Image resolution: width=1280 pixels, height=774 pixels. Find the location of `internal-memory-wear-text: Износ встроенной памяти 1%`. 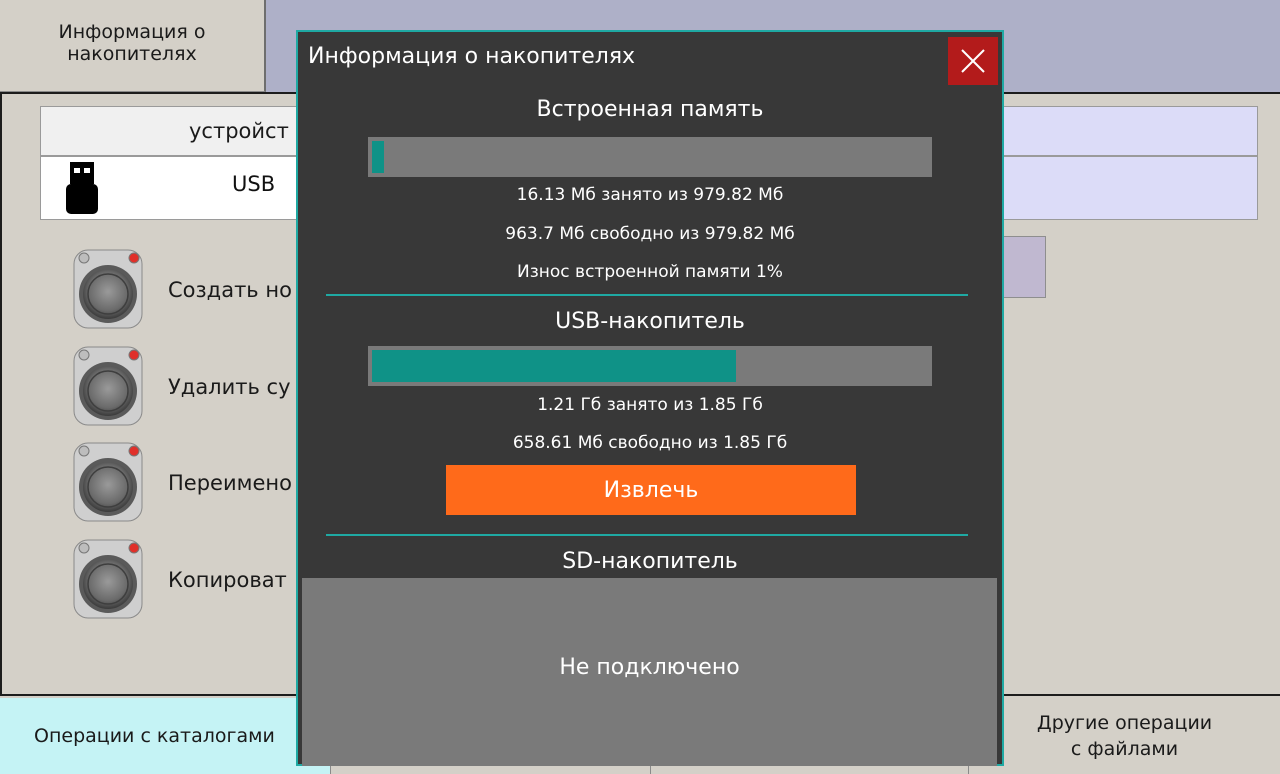

internal-memory-wear-text: Износ встроенной памяти 1% is located at coordinates (650, 272).